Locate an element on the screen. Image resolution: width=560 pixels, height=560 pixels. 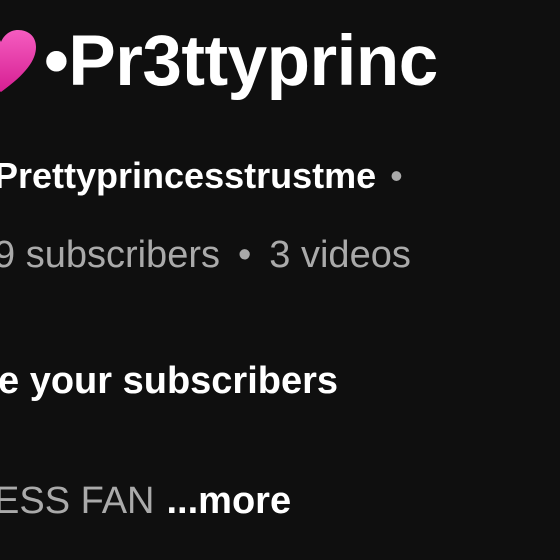
subscriber-count: 9 subscribers is located at coordinates (110, 255).